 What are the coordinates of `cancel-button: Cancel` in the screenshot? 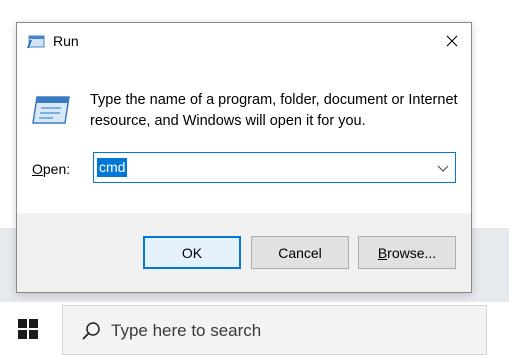 It's located at (300, 252).